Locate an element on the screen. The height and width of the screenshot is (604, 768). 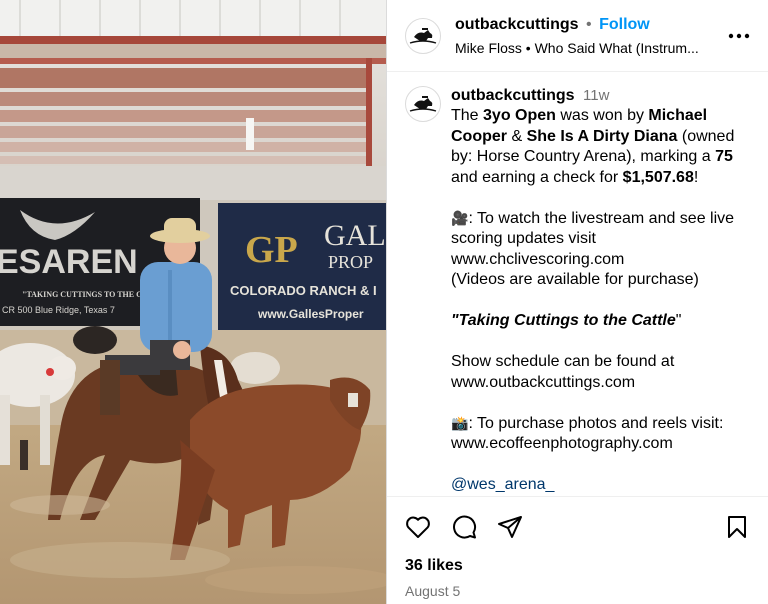
video-camera-icon: 🎥 is located at coordinates (460, 218).